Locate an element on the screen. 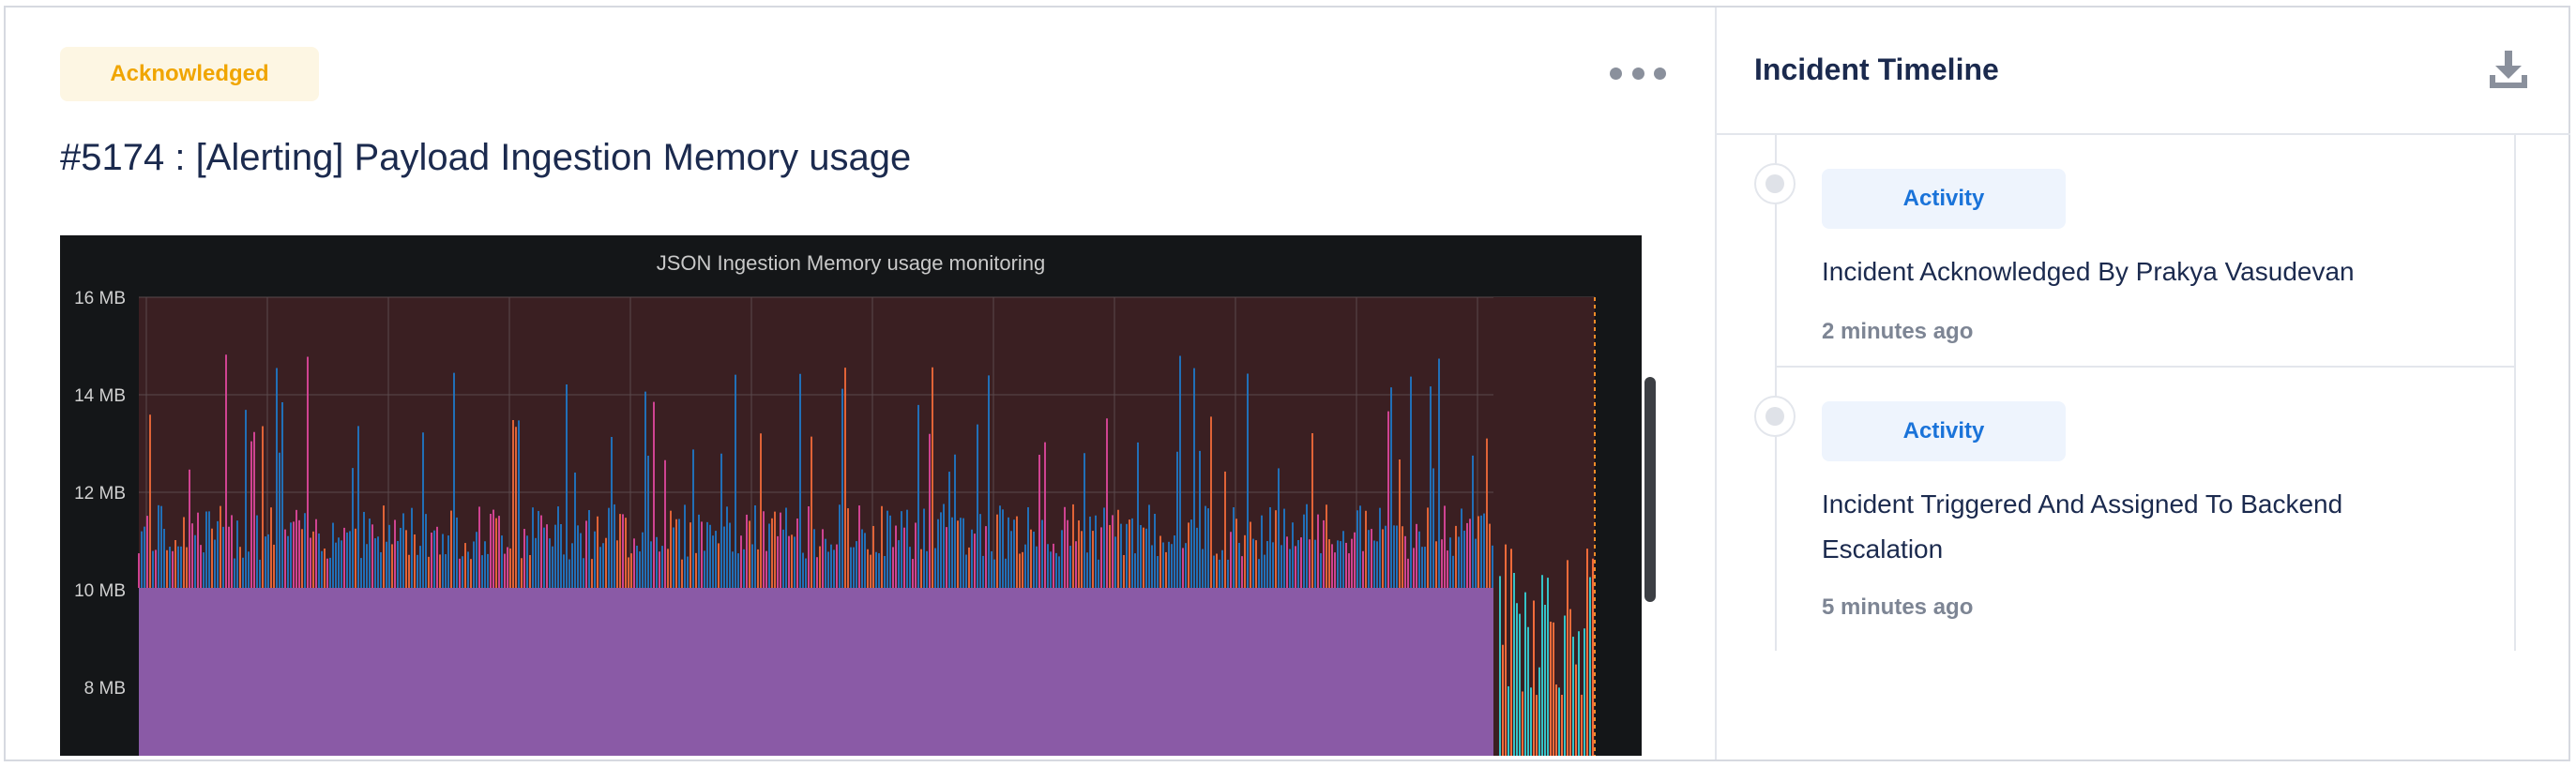  timeline-header: Incident Timeline is located at coordinates (2143, 71).